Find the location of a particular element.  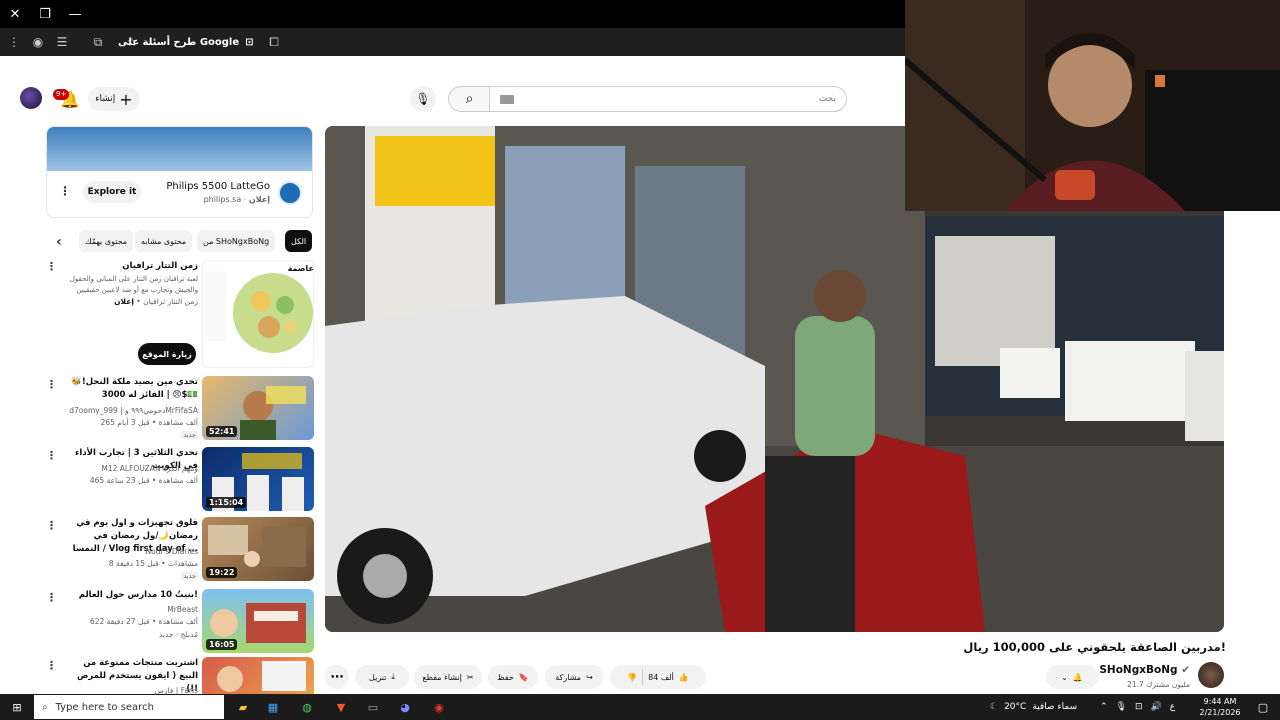

clock: 9:44 AM 2/21/2026 is located at coordinates (1220, 707).